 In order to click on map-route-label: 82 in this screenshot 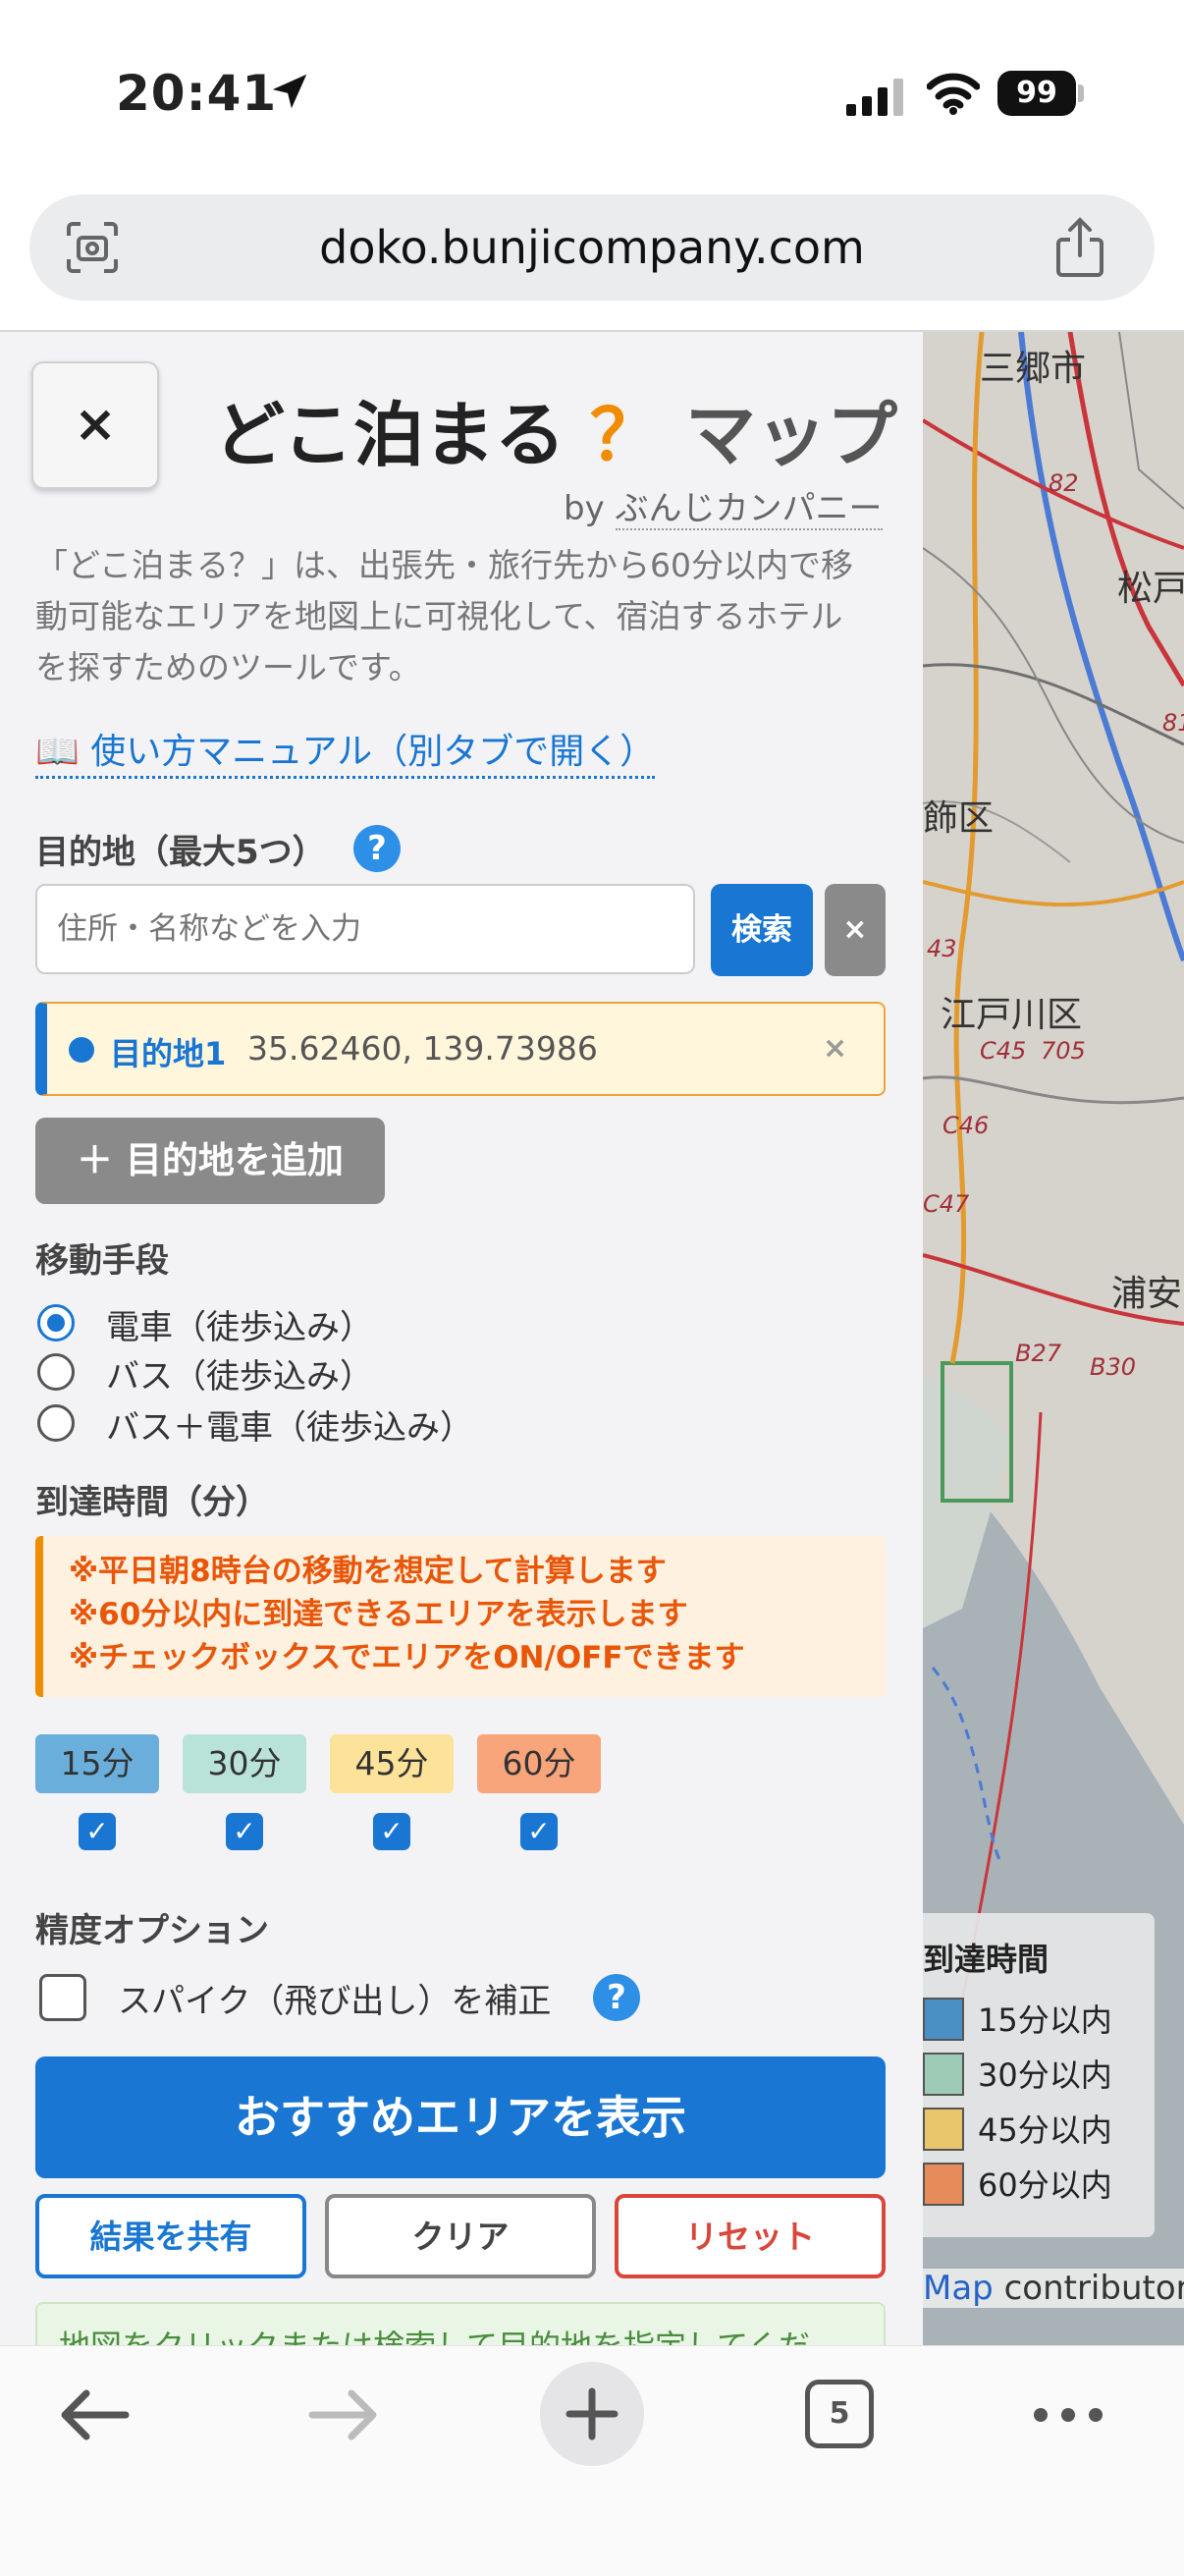, I will do `click(1064, 483)`.